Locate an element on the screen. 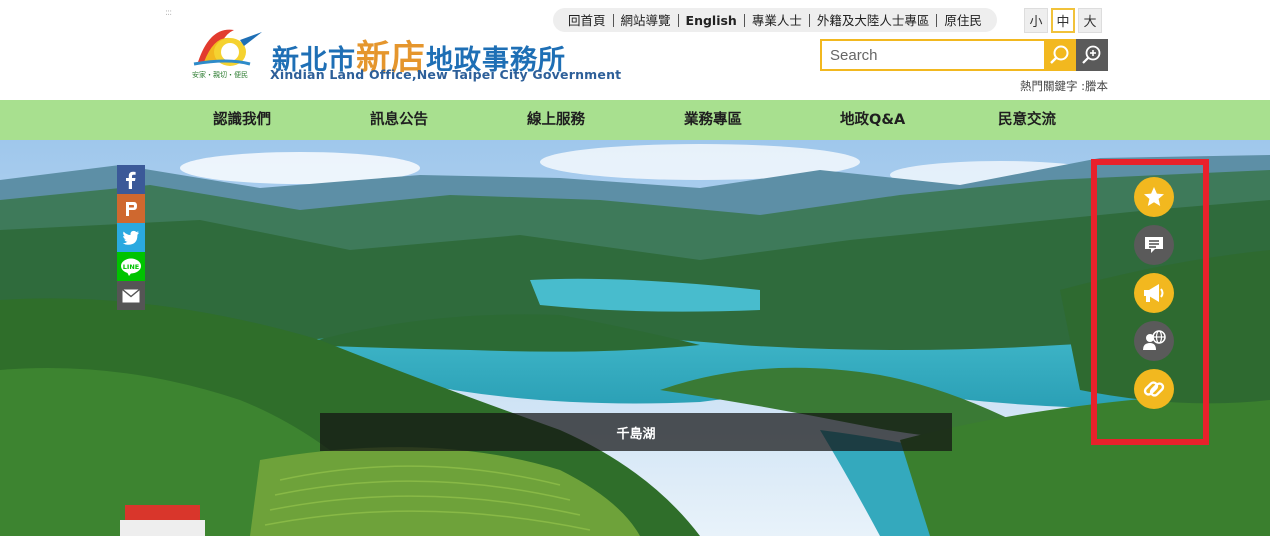 The width and height of the screenshot is (1270, 536). top-links: 回首頁 網站導覽 English 專業人士 外籍及大陸人士專區 原住民 is located at coordinates (775, 20).